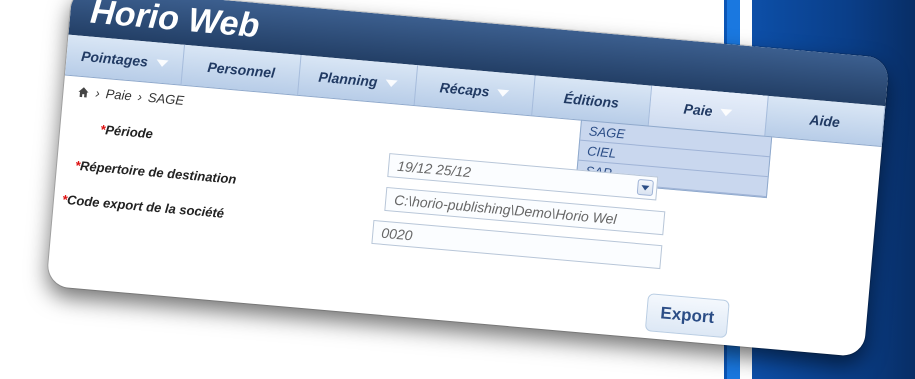  I want to click on breadcrumb: › Paie › SAGE, so click(131, 96).